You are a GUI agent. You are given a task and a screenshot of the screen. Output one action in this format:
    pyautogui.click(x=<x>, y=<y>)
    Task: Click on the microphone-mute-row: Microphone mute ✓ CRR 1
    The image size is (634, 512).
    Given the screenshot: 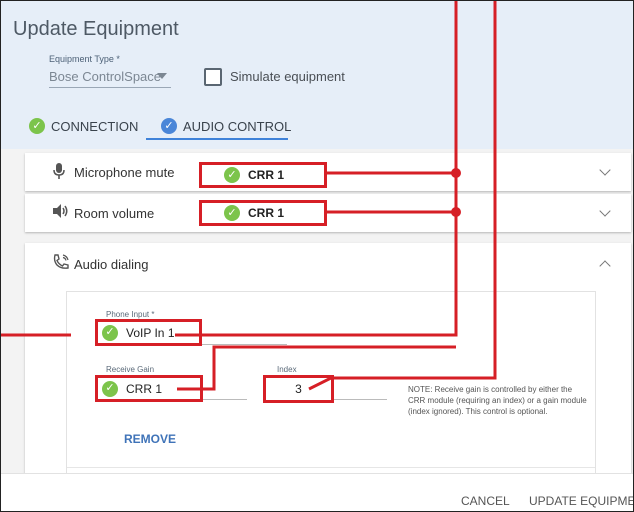 What is the action you would take?
    pyautogui.click(x=328, y=172)
    